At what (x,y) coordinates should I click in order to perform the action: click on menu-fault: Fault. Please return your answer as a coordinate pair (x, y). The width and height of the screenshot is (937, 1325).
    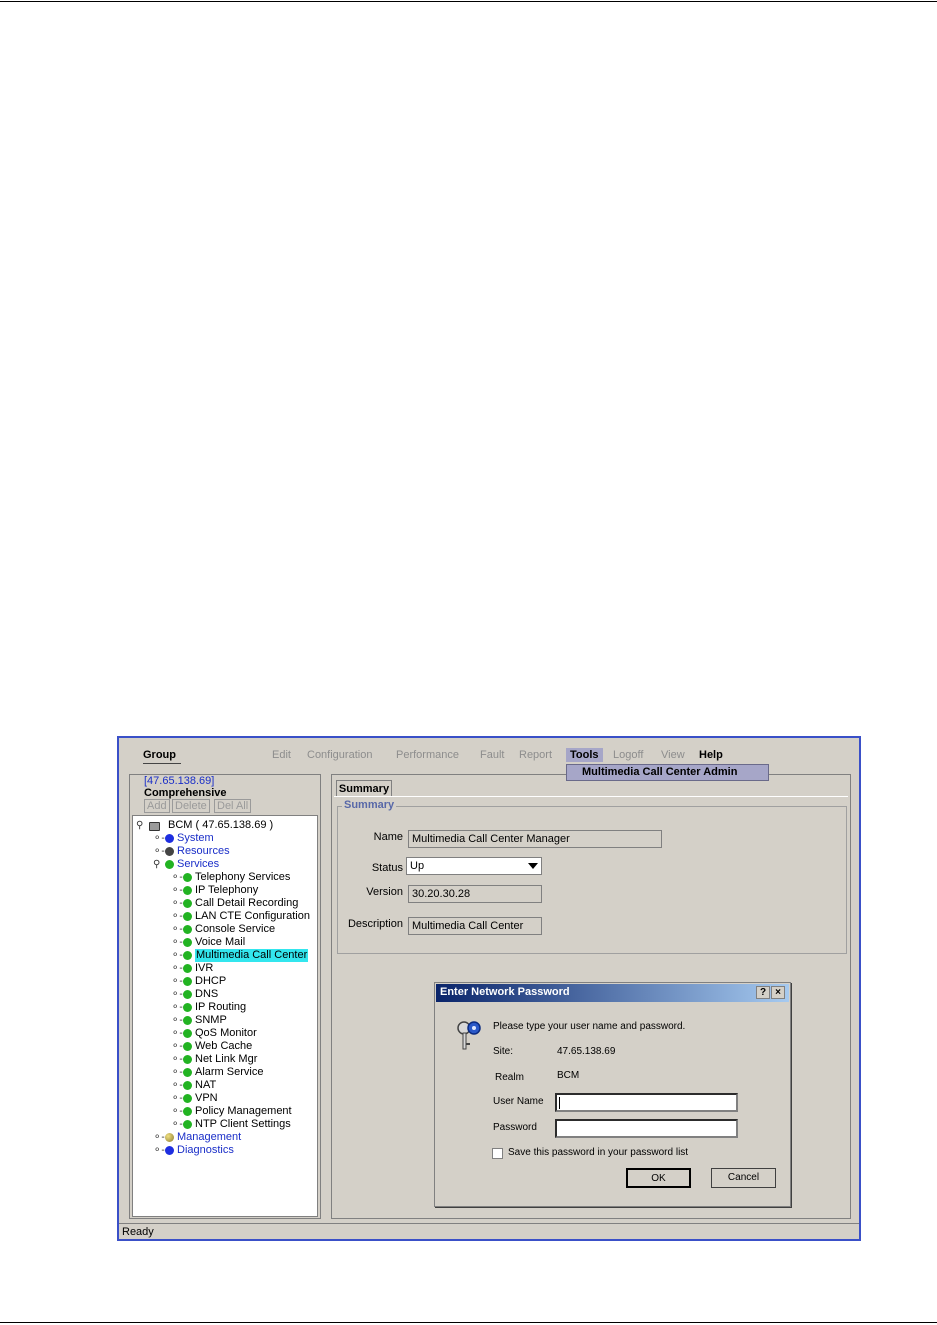
    Looking at the image, I should click on (492, 755).